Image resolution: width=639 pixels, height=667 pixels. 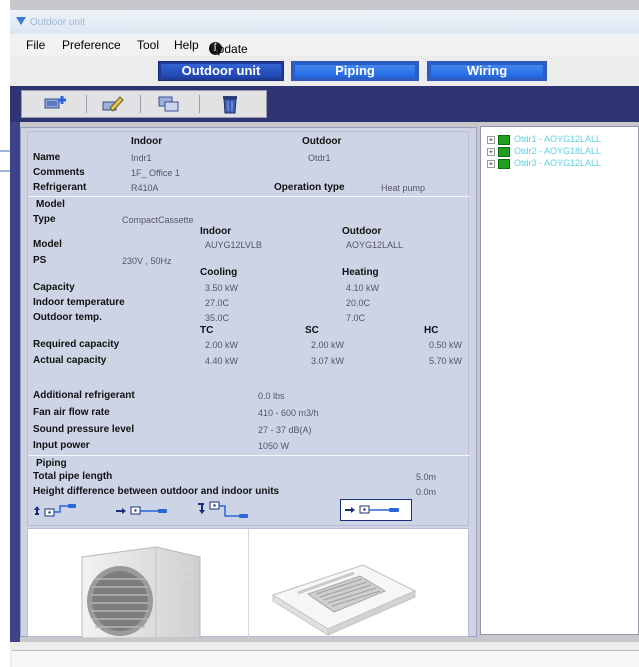 What do you see at coordinates (328, 345) in the screenshot?
I see `required-sc-value: 2.00 kW` at bounding box center [328, 345].